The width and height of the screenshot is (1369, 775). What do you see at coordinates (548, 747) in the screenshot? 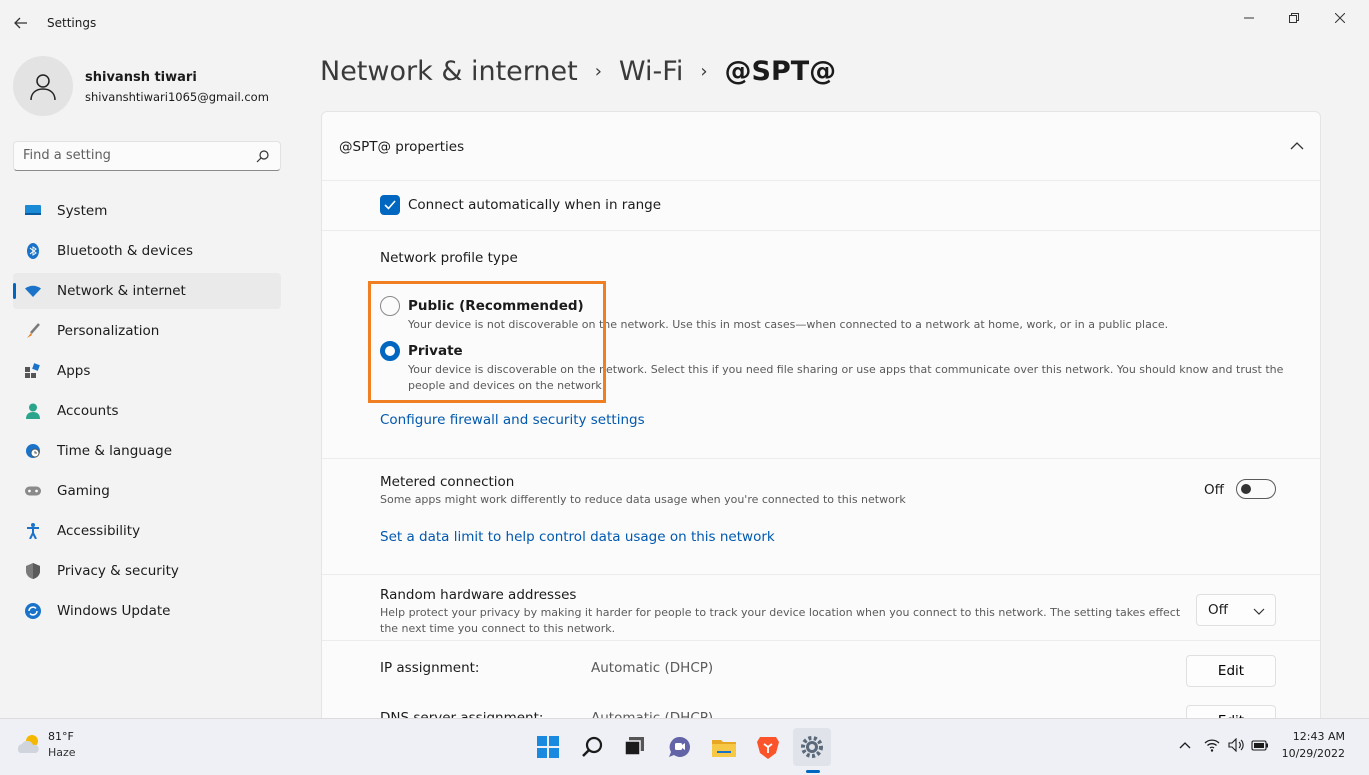
I see `windows-start-icon` at bounding box center [548, 747].